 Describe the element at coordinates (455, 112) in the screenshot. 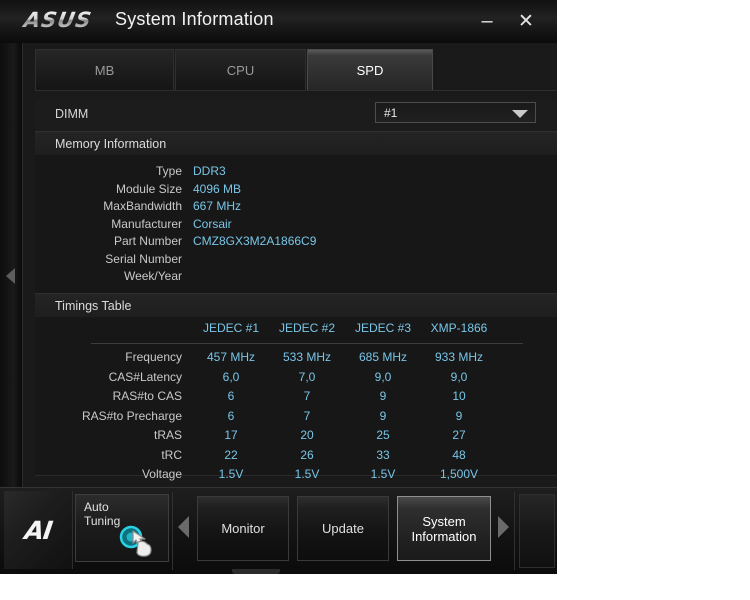

I see `dimm-select: #1` at that location.